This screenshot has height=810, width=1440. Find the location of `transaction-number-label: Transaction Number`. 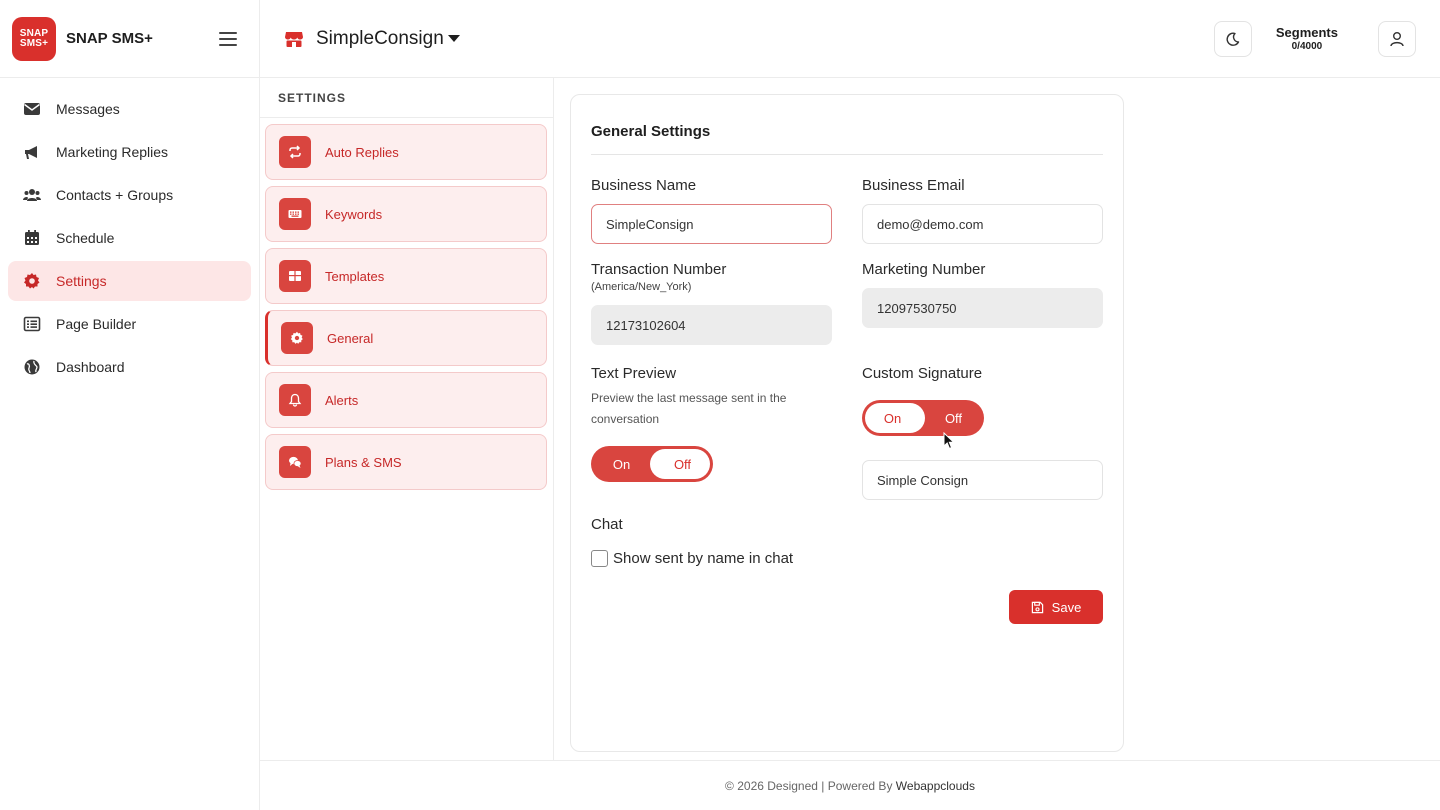

transaction-number-label: Transaction Number is located at coordinates (659, 269).